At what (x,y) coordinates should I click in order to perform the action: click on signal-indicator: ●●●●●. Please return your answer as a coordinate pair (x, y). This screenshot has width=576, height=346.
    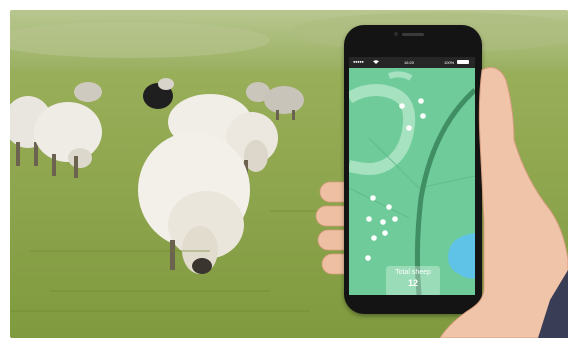
    Looking at the image, I should click on (358, 61).